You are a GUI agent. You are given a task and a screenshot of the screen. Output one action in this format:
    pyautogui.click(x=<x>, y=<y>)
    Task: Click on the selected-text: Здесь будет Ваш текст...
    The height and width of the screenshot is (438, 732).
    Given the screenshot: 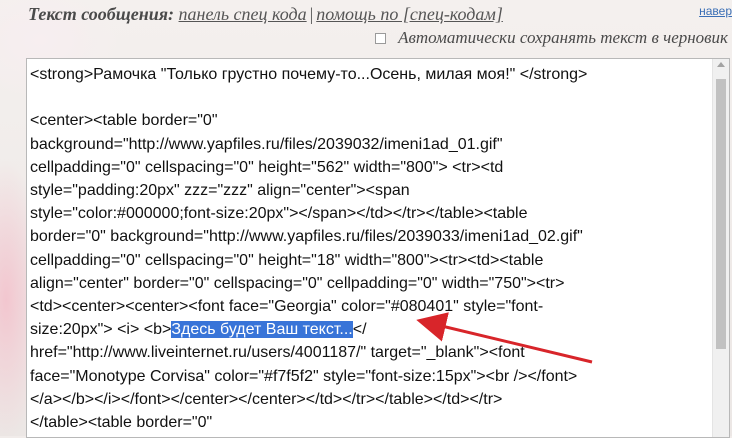 What is the action you would take?
    pyautogui.click(x=262, y=330)
    